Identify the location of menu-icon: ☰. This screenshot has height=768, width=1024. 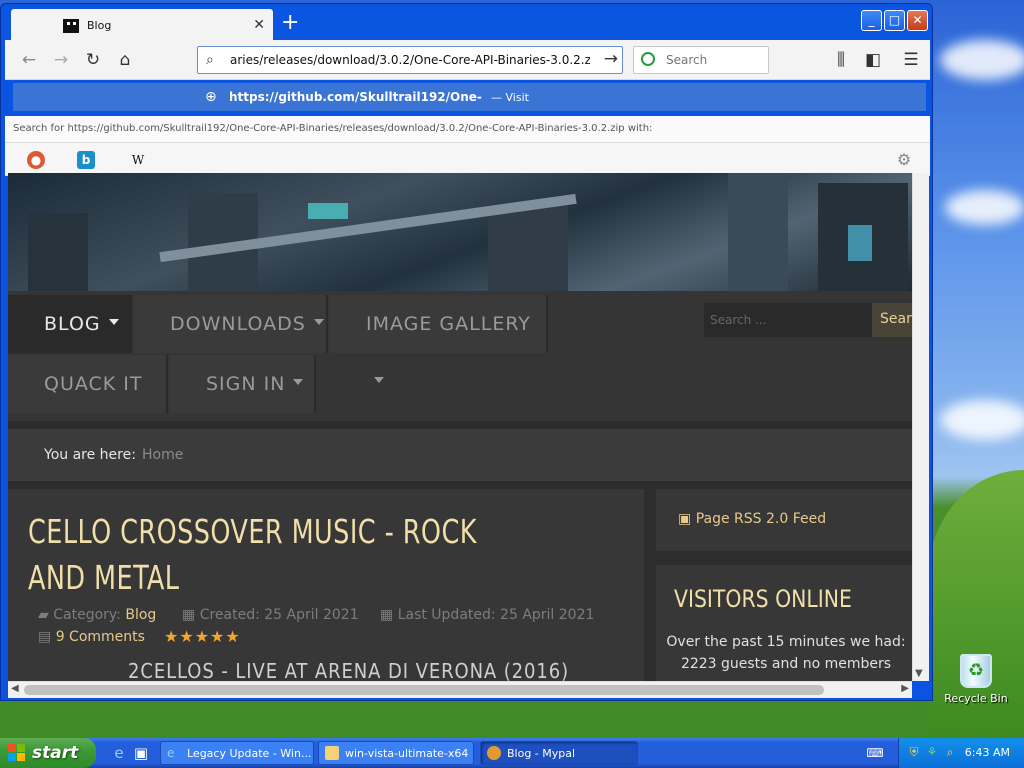
(911, 60).